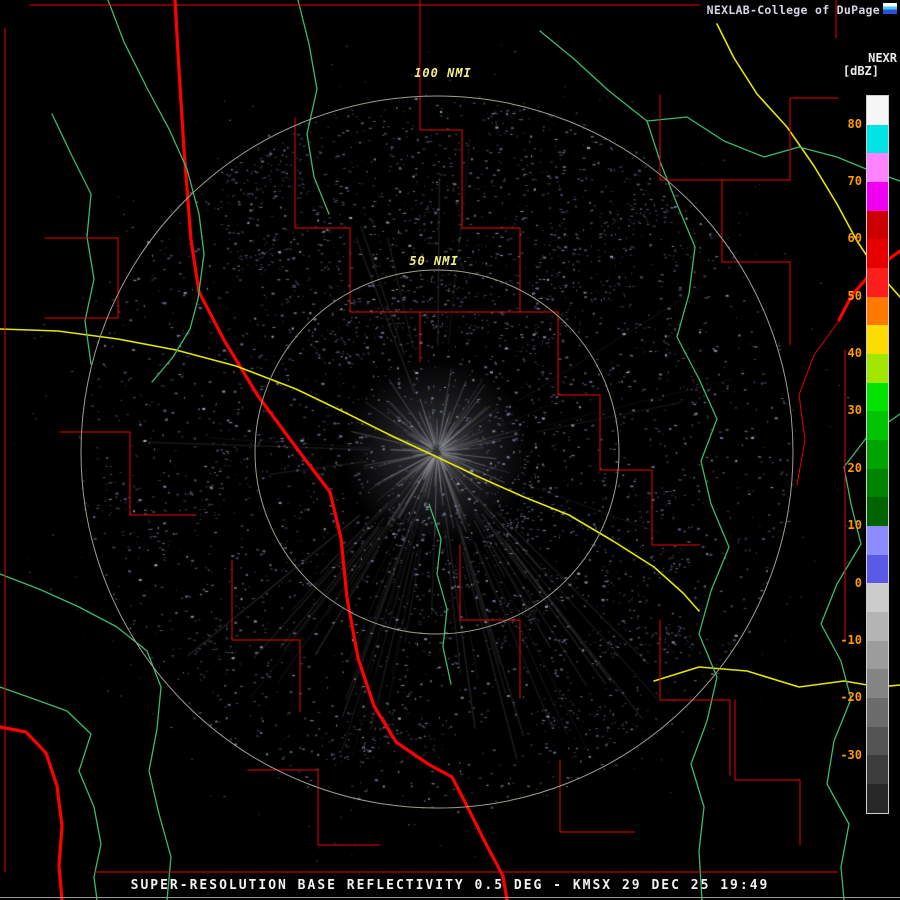  Describe the element at coordinates (851, 697) in the screenshot. I see `colorbar-tick-label: -20` at that location.